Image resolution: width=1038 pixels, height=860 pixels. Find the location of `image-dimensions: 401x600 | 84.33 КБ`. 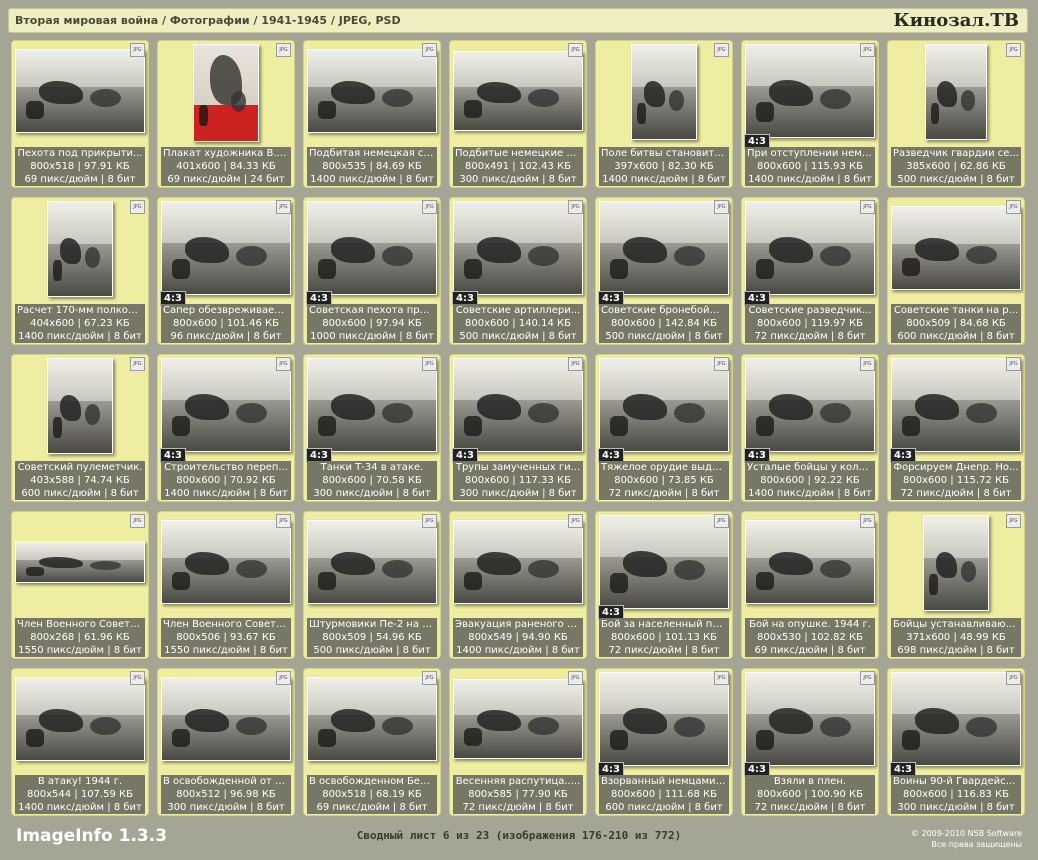

image-dimensions: 401x600 | 84.33 КБ is located at coordinates (226, 166).